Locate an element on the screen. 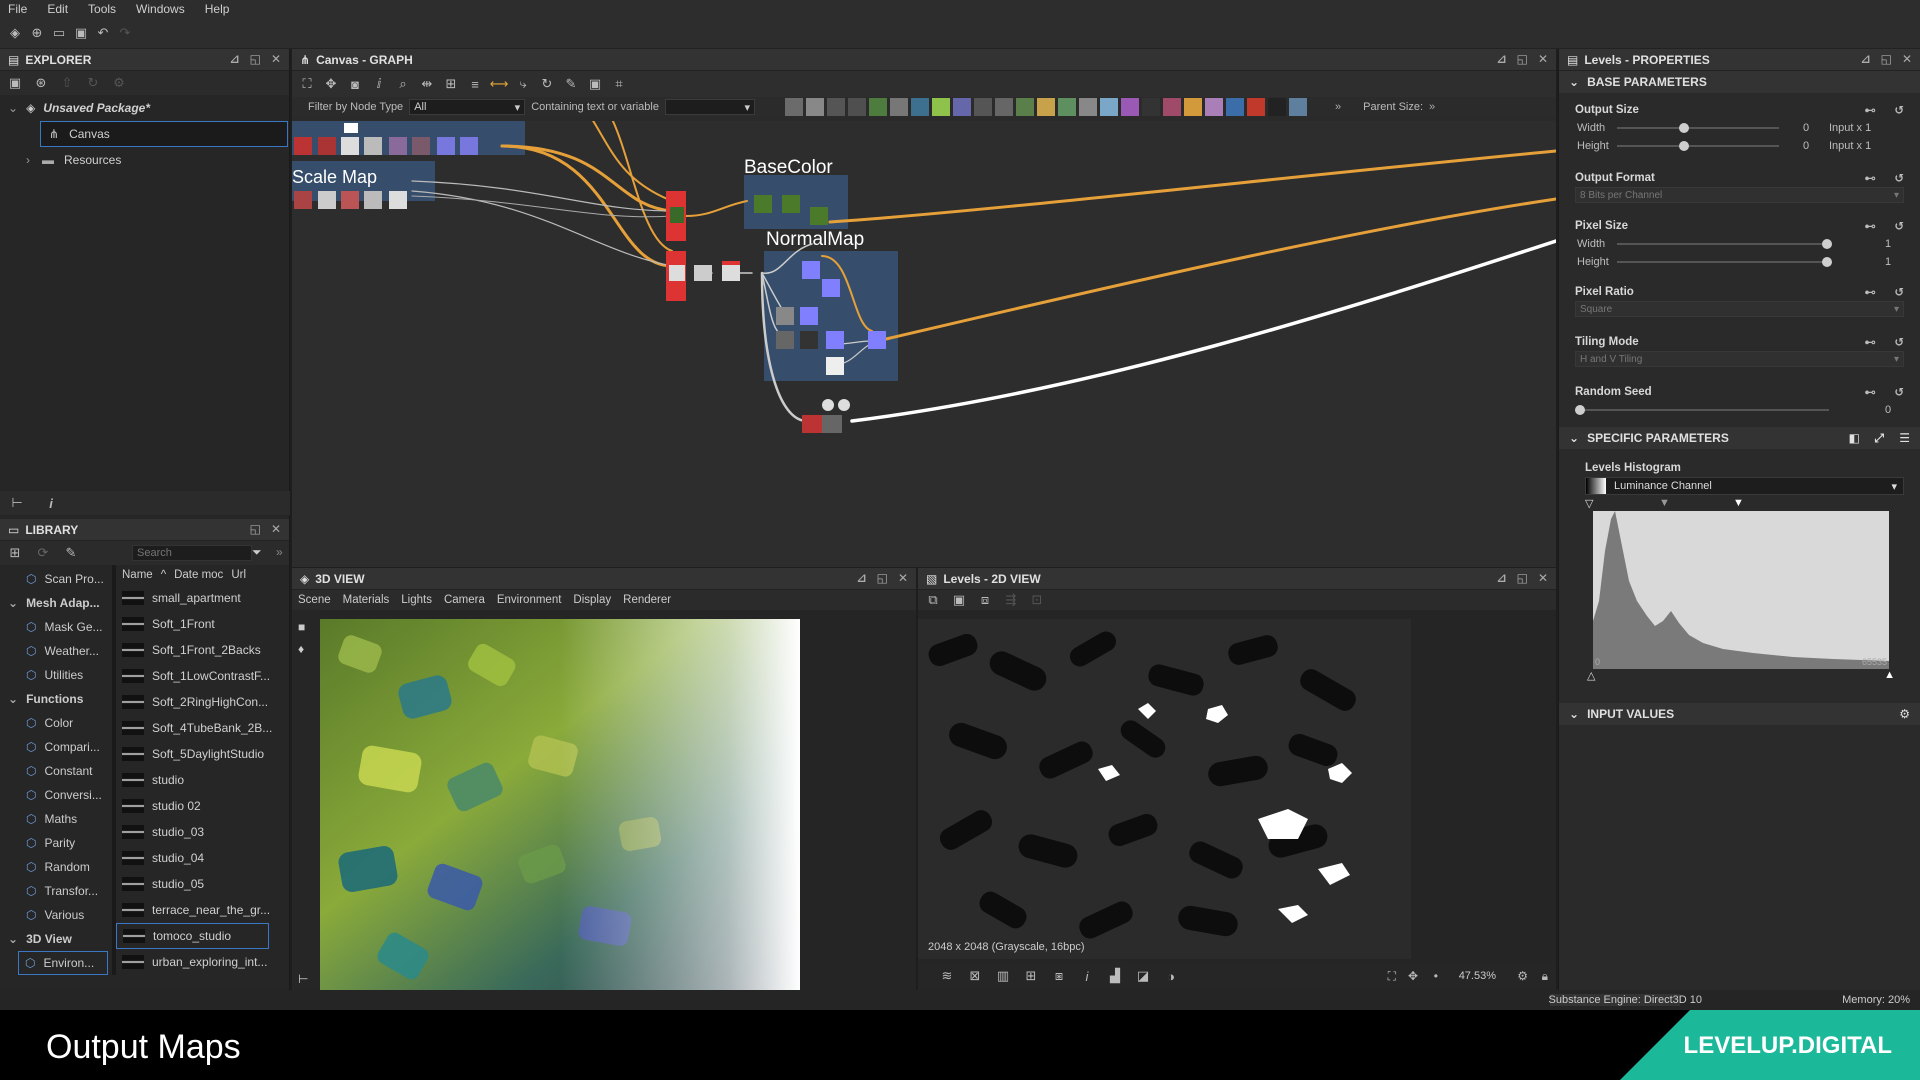 The width and height of the screenshot is (1920, 1080). output-format-select: 8 Bits per Channel ▾ is located at coordinates (1739, 195).